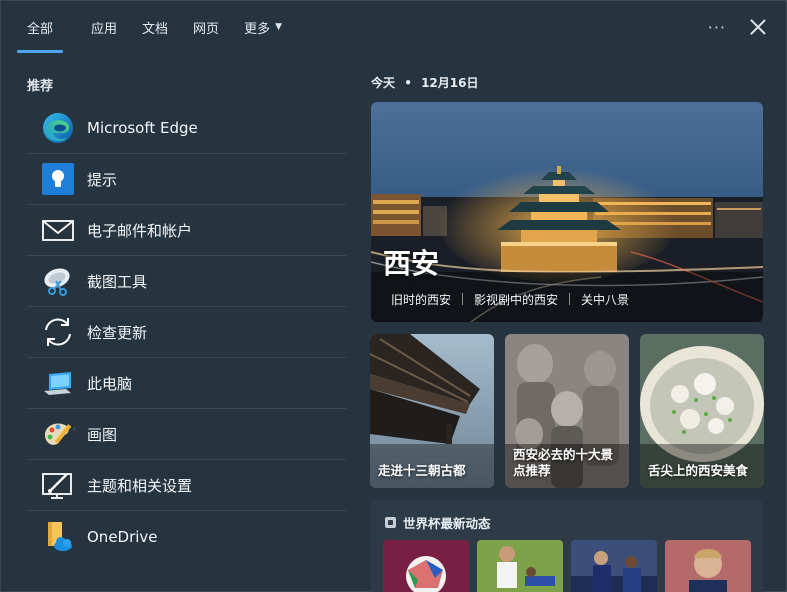 The height and width of the screenshot is (592, 787). What do you see at coordinates (257, 29) in the screenshot?
I see `tab-more-label: 更多` at bounding box center [257, 29].